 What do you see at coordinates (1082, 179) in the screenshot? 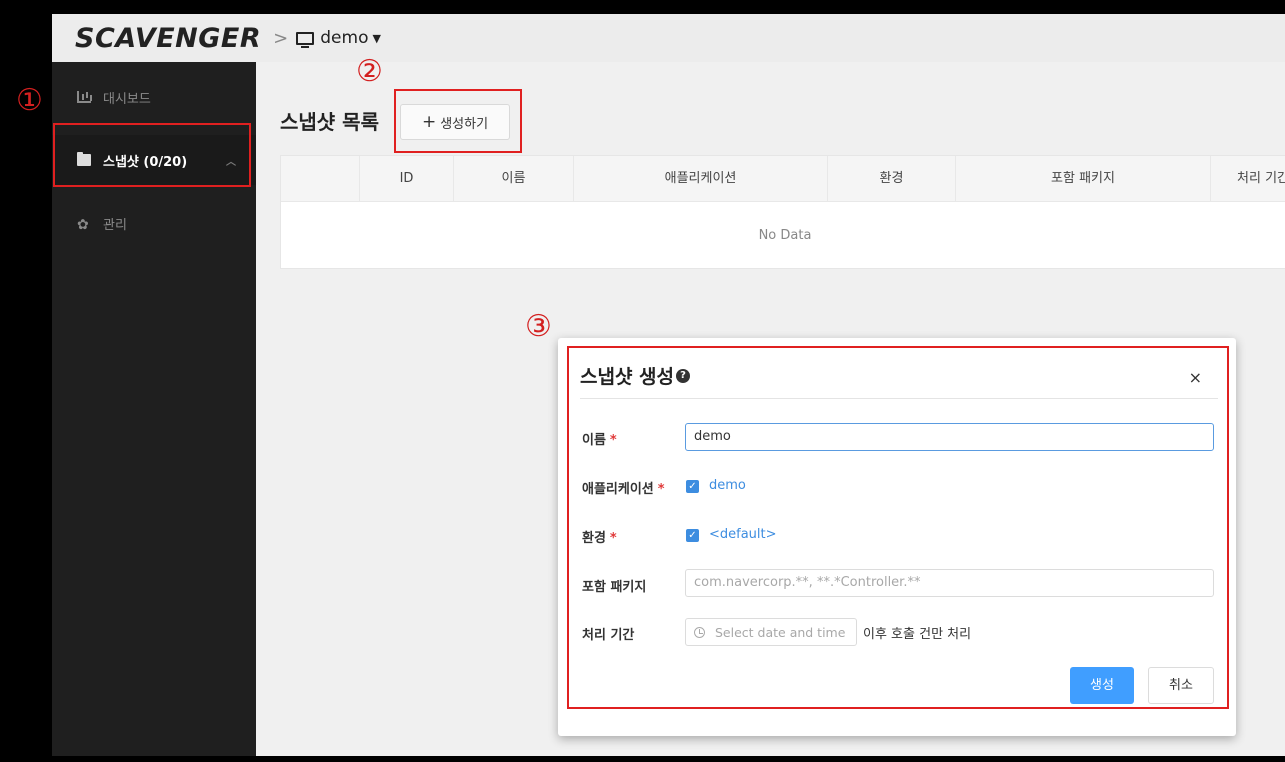
I see `column-header-packages: 포함 패키지` at bounding box center [1082, 179].